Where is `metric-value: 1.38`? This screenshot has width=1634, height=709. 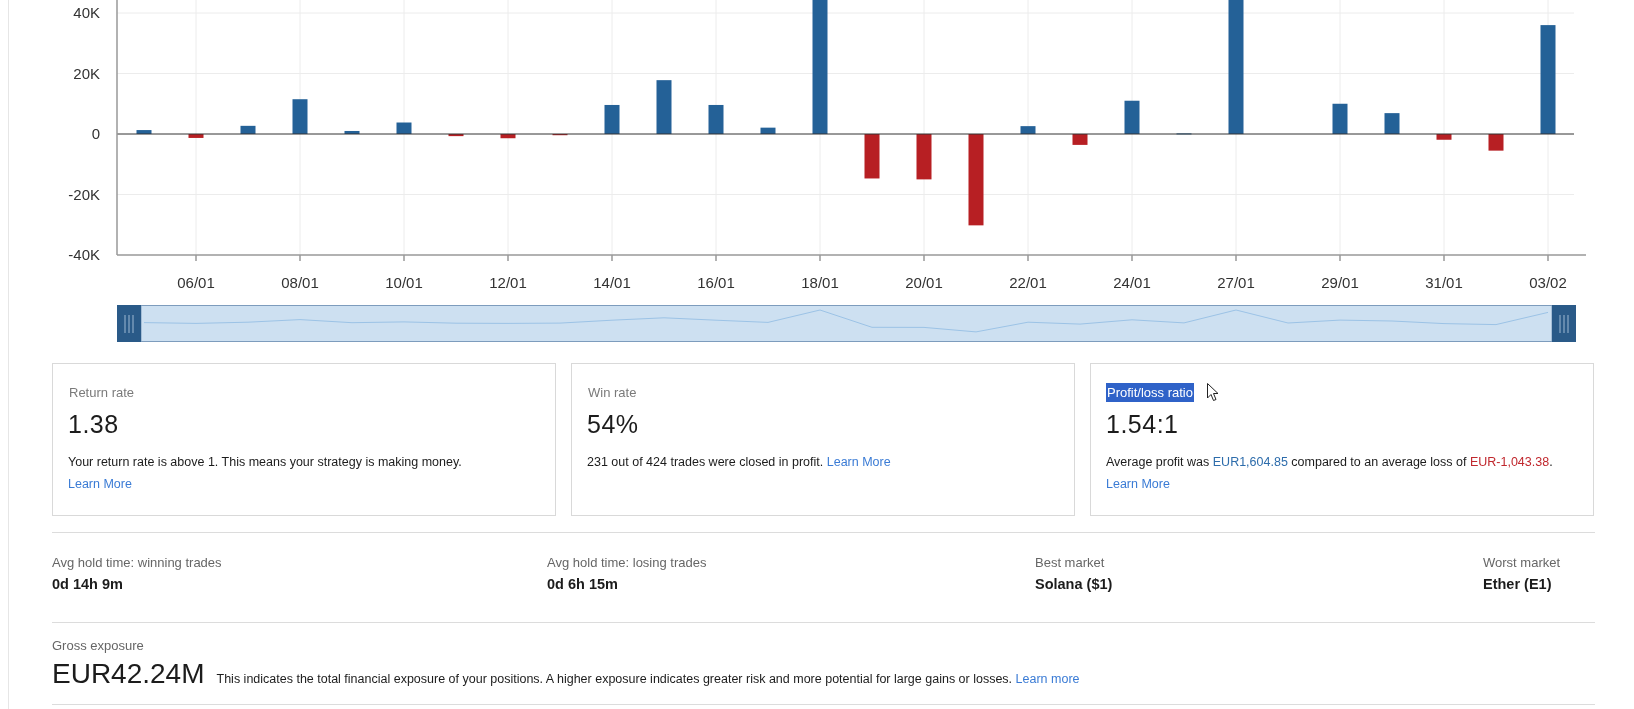
metric-value: 1.38 is located at coordinates (94, 424).